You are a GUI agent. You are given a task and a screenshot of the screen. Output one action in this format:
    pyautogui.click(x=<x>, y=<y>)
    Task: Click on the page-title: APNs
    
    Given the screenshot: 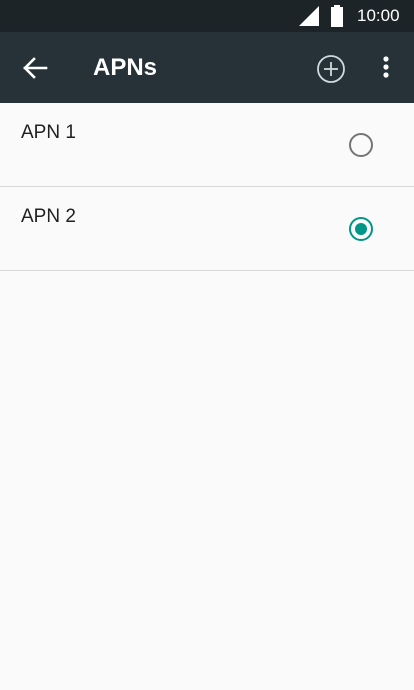 What is the action you would take?
    pyautogui.click(x=125, y=67)
    